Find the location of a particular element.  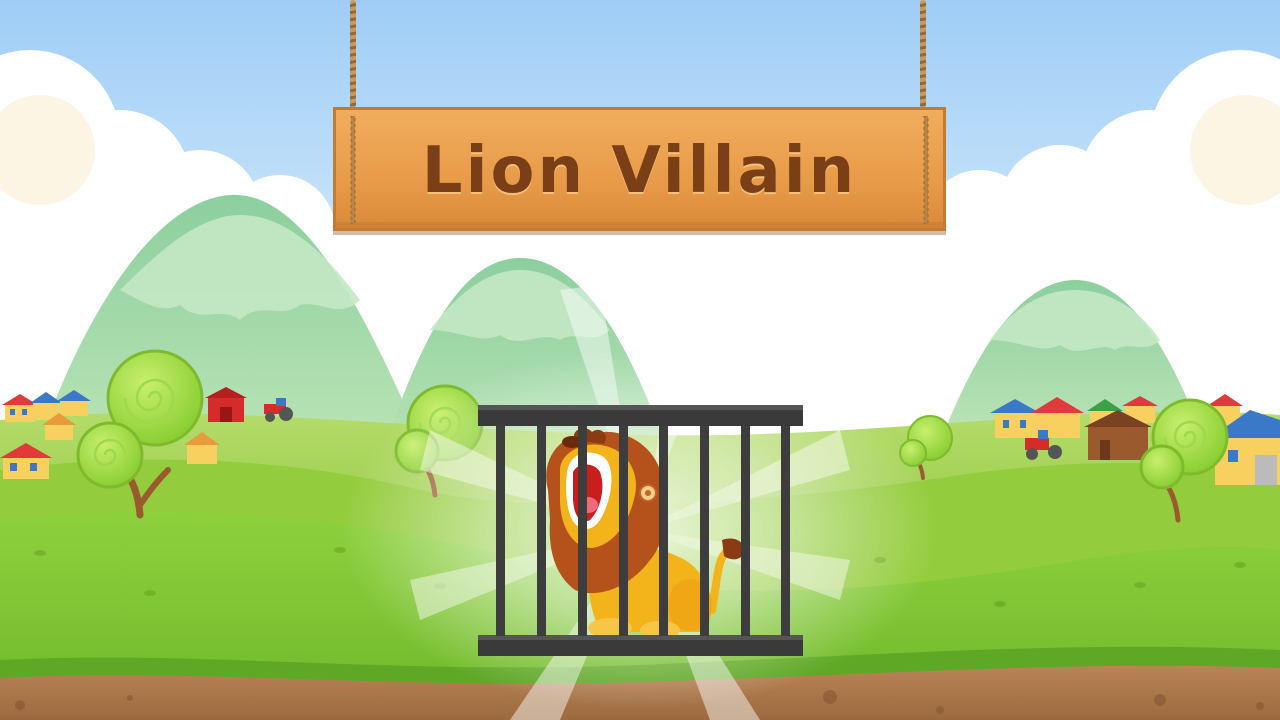

rope-right is located at coordinates (923, 54).